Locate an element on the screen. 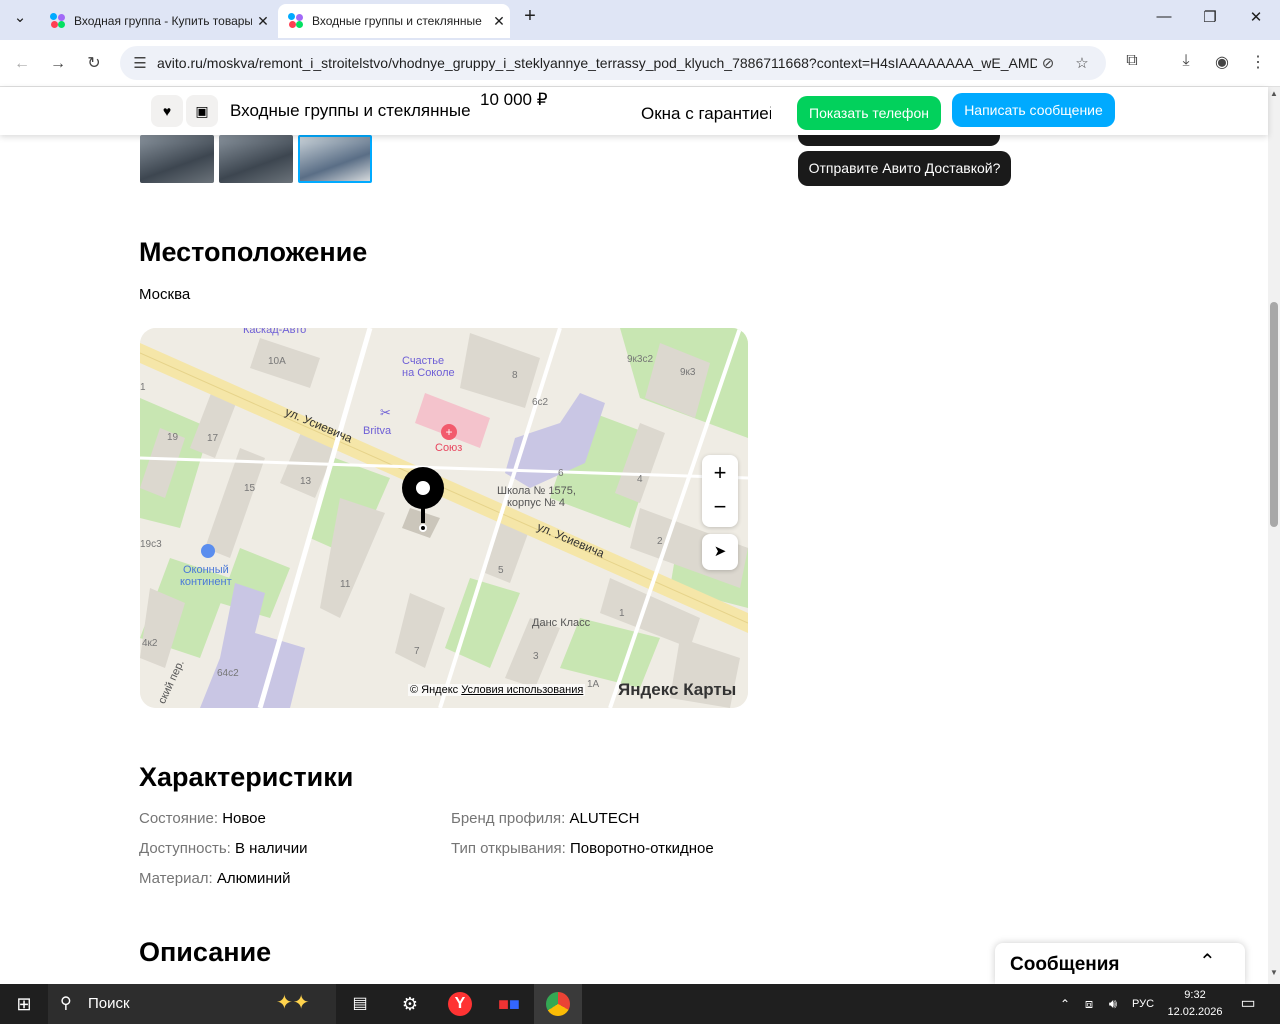 This screenshot has height=1032, width=1280. avito-delivery-button: Отправите Авито Доставкой? is located at coordinates (904, 168).